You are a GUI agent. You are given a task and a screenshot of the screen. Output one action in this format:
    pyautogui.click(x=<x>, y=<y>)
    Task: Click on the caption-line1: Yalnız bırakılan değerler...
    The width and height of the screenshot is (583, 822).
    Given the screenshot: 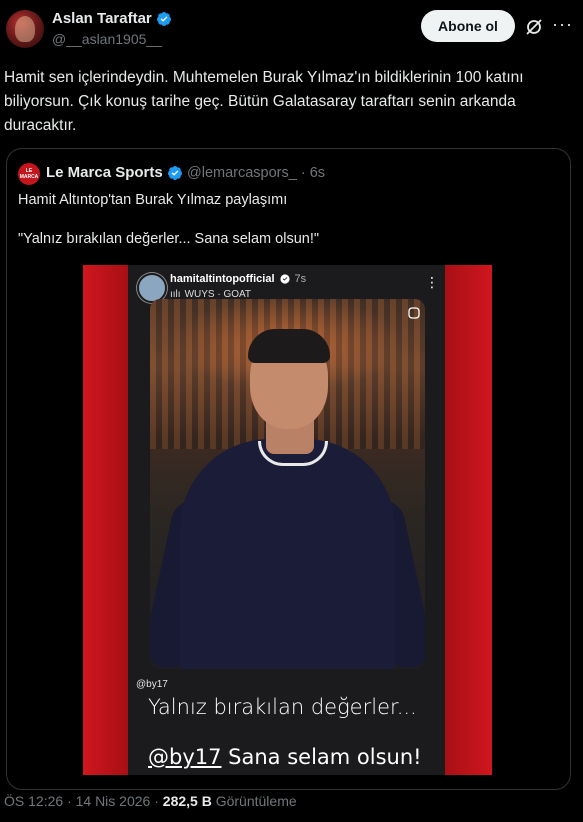 What is the action you would take?
    pyautogui.click(x=282, y=707)
    